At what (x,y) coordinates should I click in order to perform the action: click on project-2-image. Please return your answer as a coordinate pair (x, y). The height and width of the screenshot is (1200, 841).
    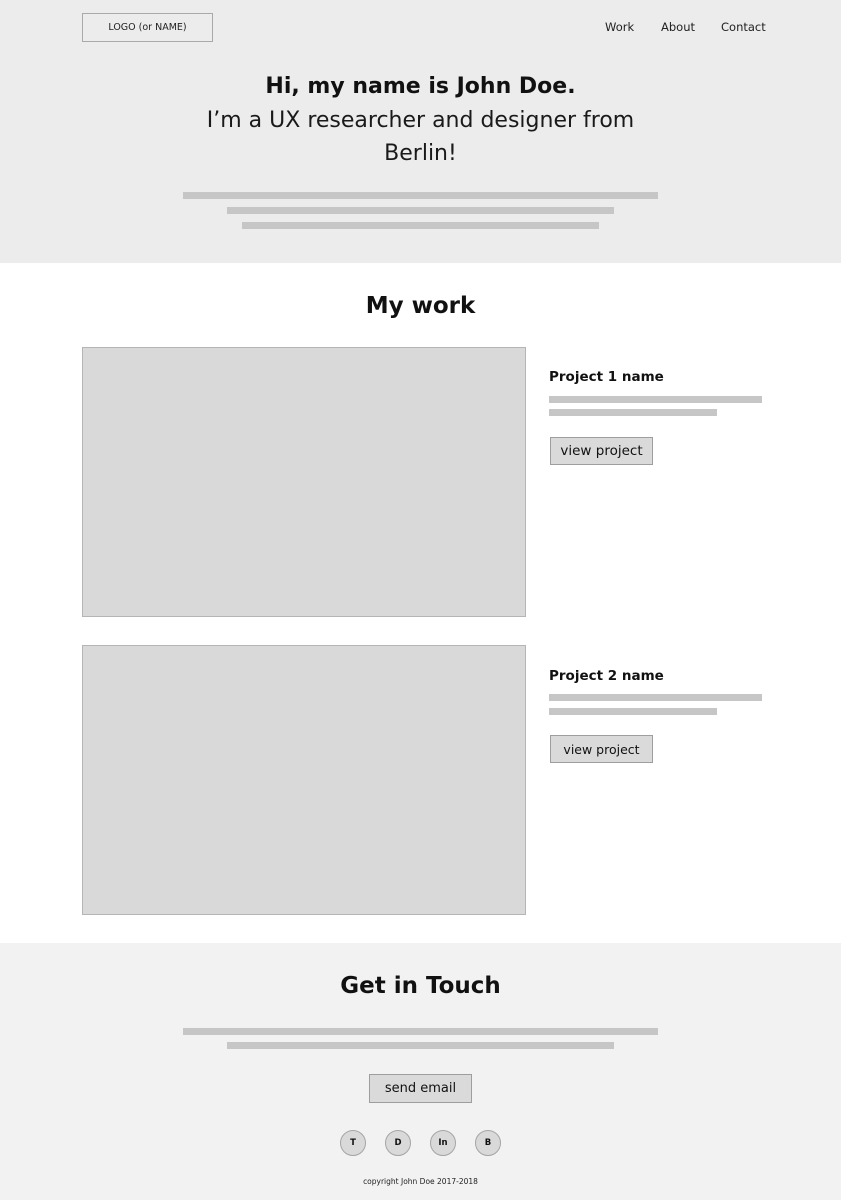
    Looking at the image, I should click on (304, 780).